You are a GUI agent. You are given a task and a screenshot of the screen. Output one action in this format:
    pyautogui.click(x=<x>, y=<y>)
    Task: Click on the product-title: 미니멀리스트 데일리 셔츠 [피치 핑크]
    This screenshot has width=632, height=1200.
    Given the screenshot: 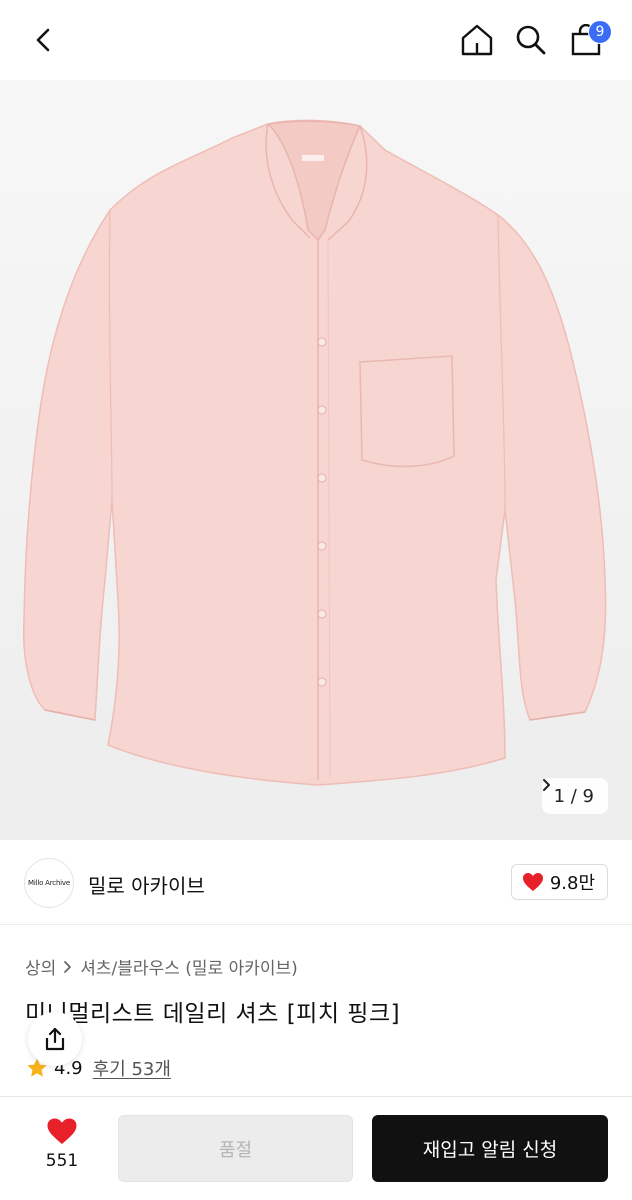 What is the action you would take?
    pyautogui.click(x=213, y=1014)
    